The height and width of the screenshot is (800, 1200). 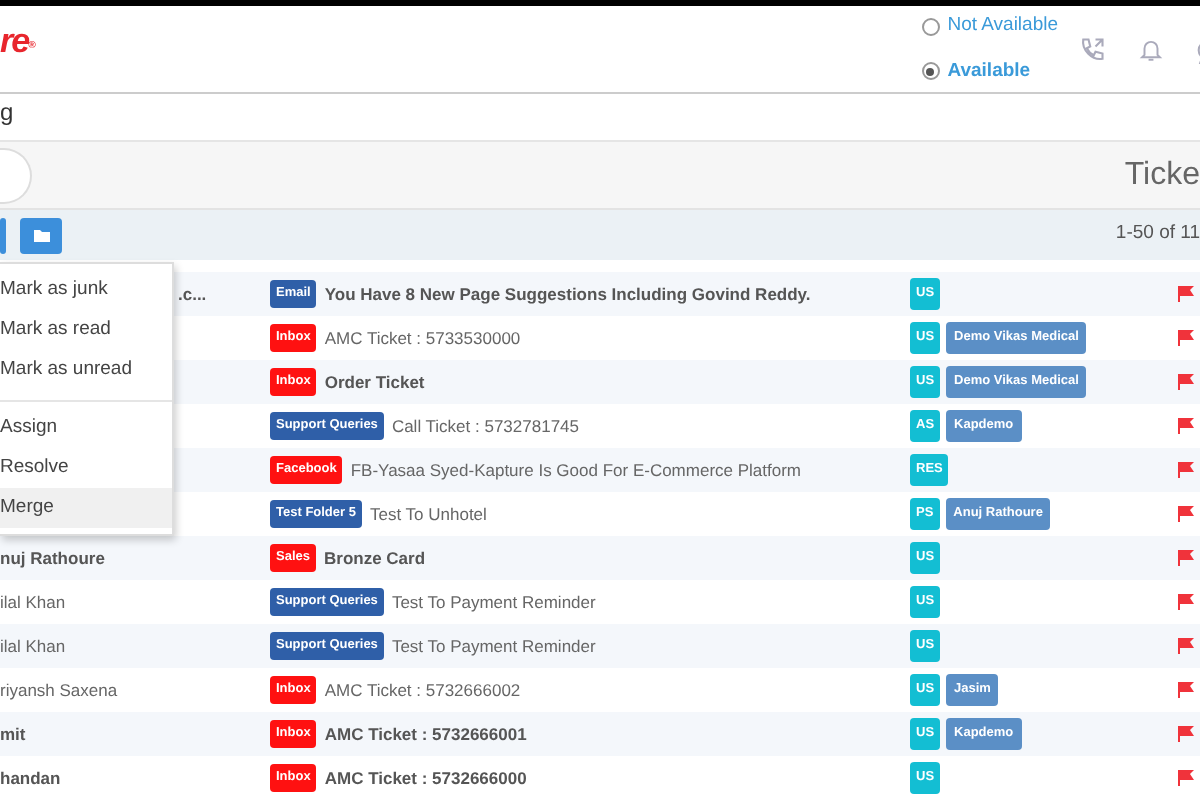 What do you see at coordinates (1157, 234) in the screenshot?
I see `pagination-text: 1-50 of 11` at bounding box center [1157, 234].